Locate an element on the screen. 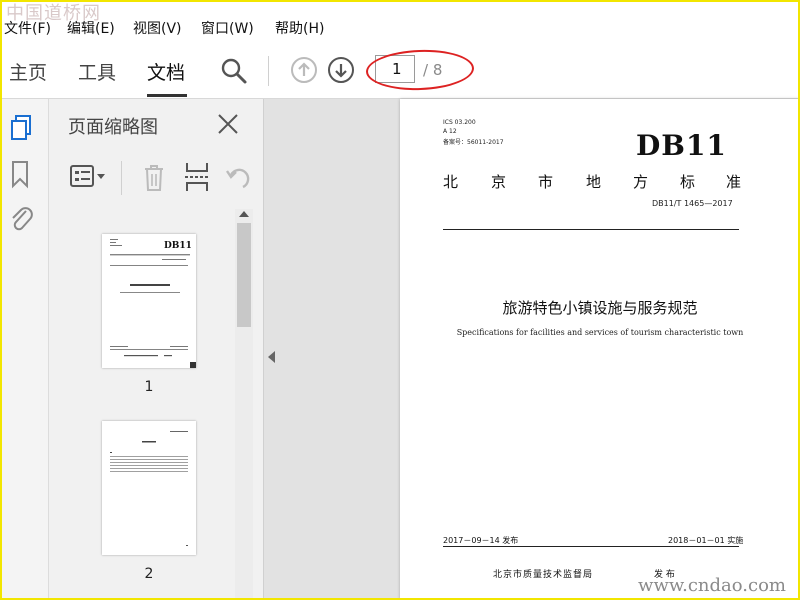 The width and height of the screenshot is (800, 600). watermark-bottom-right: www.cndao.com is located at coordinates (712, 585).